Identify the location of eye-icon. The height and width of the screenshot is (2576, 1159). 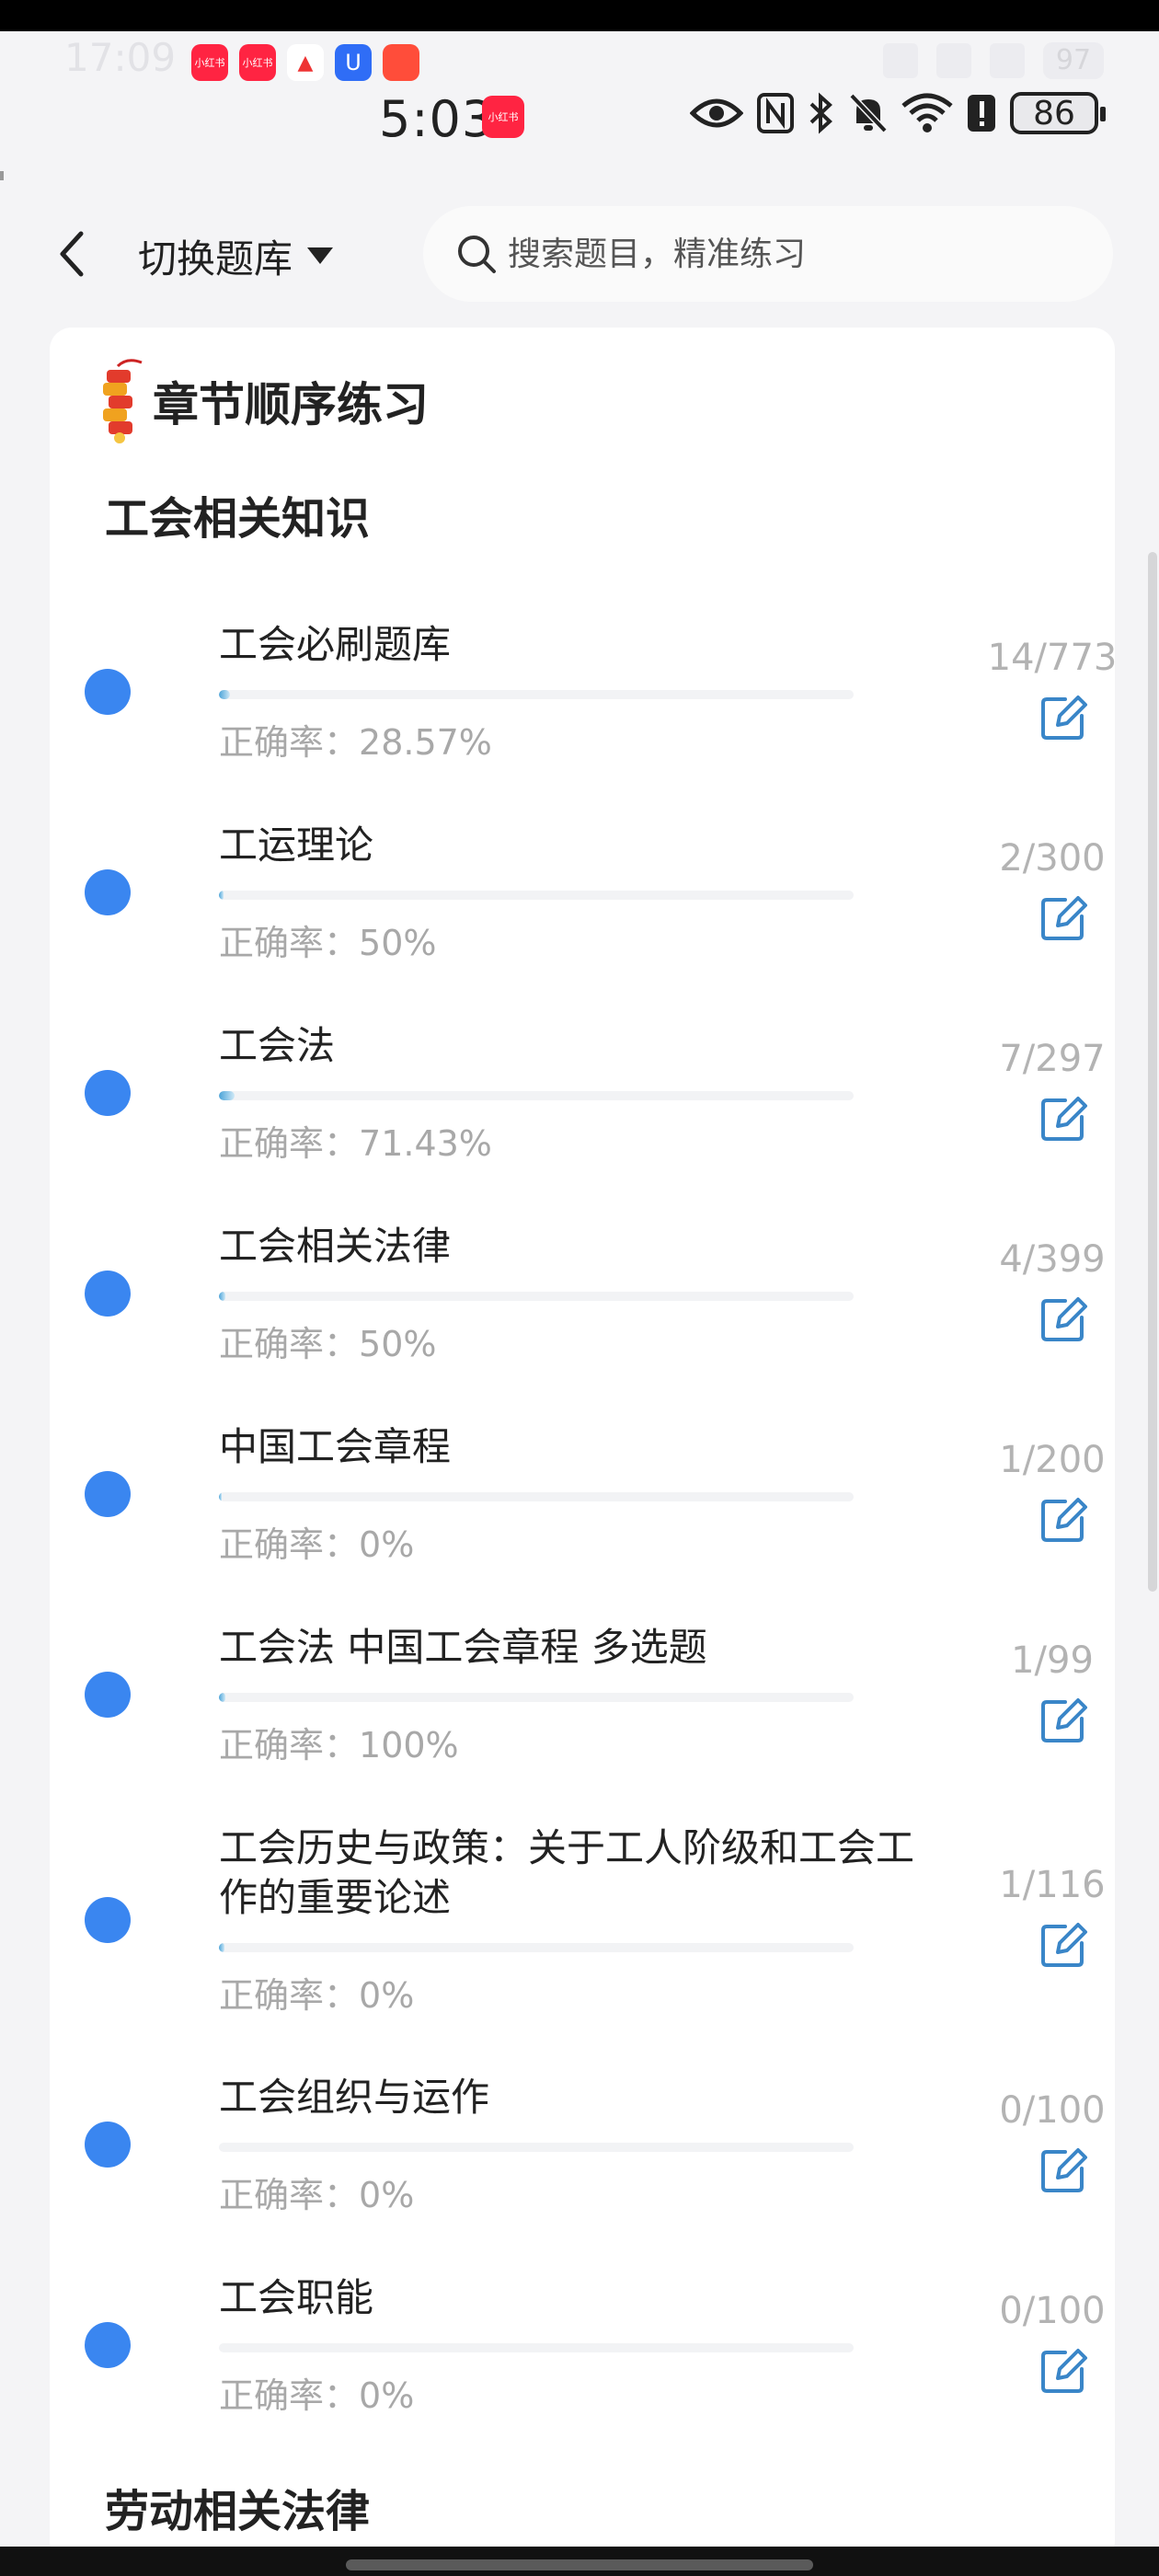
(716, 113).